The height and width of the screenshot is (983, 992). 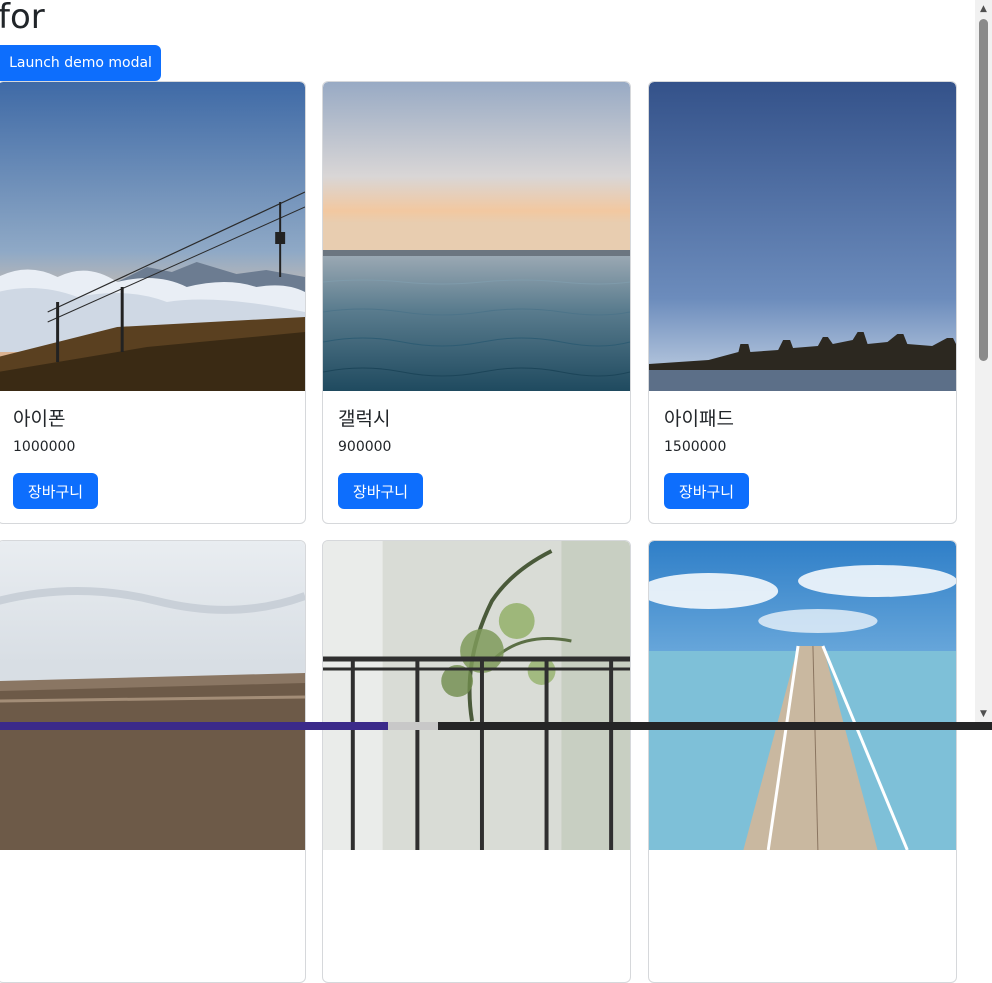 What do you see at coordinates (983, 190) in the screenshot?
I see `scrollbar-thumb` at bounding box center [983, 190].